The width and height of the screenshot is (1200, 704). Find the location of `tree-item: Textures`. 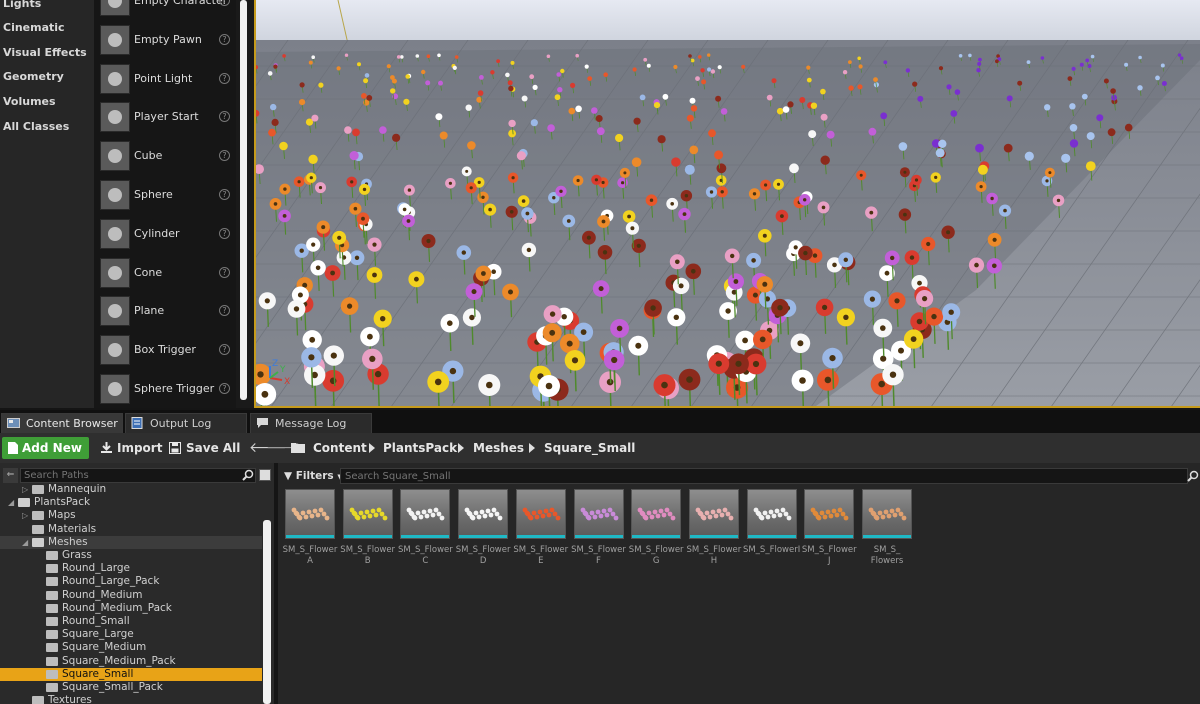

tree-item: Textures is located at coordinates (131, 699).